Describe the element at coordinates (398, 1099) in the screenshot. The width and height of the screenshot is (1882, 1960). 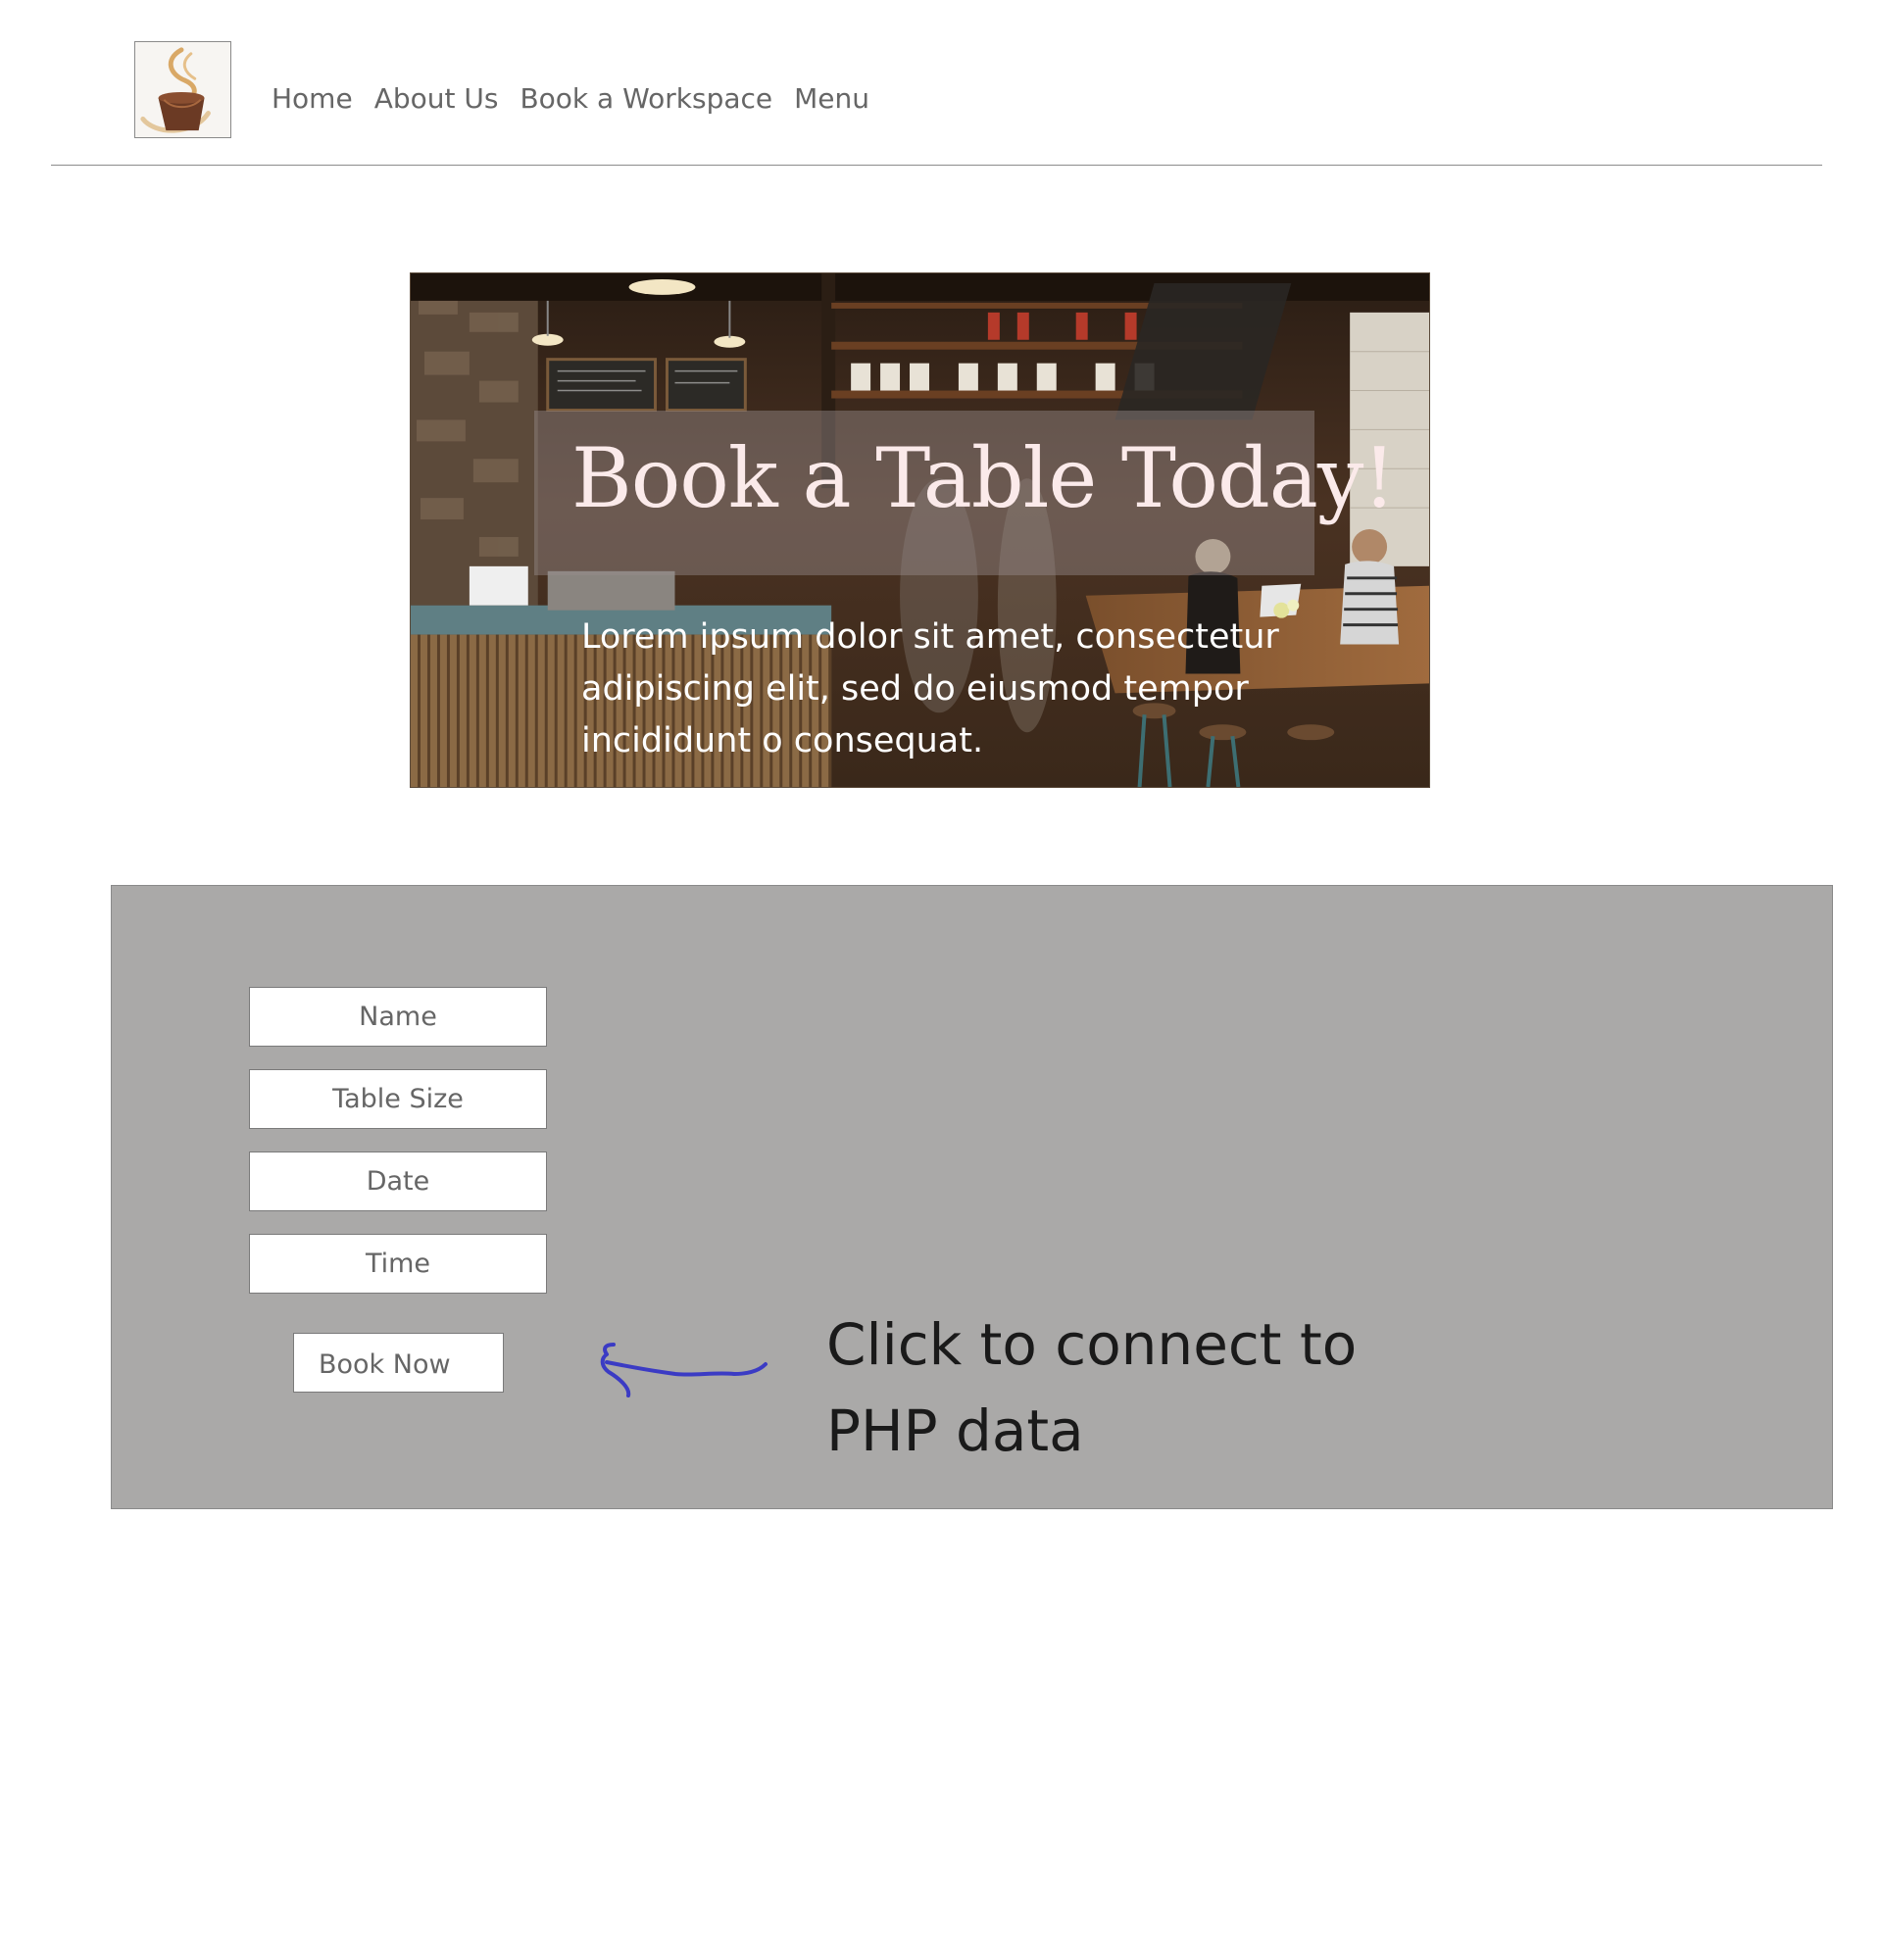
I see `table-size-input` at that location.